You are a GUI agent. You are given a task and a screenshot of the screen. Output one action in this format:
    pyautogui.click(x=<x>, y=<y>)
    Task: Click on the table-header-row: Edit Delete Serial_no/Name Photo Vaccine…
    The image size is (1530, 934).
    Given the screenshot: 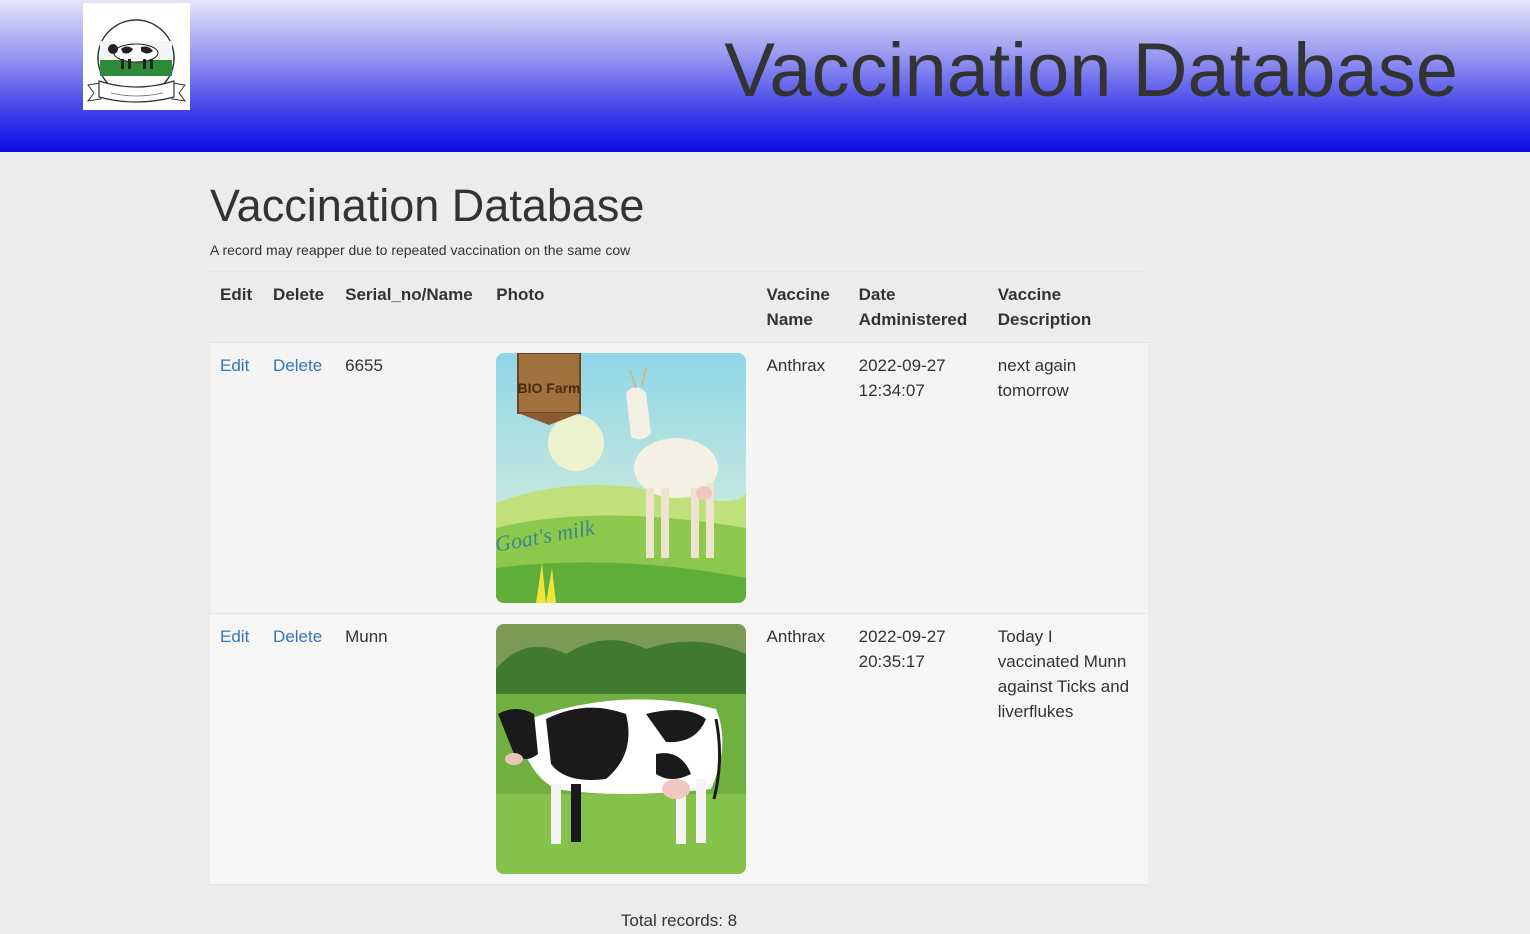 What is the action you would take?
    pyautogui.click(x=679, y=307)
    